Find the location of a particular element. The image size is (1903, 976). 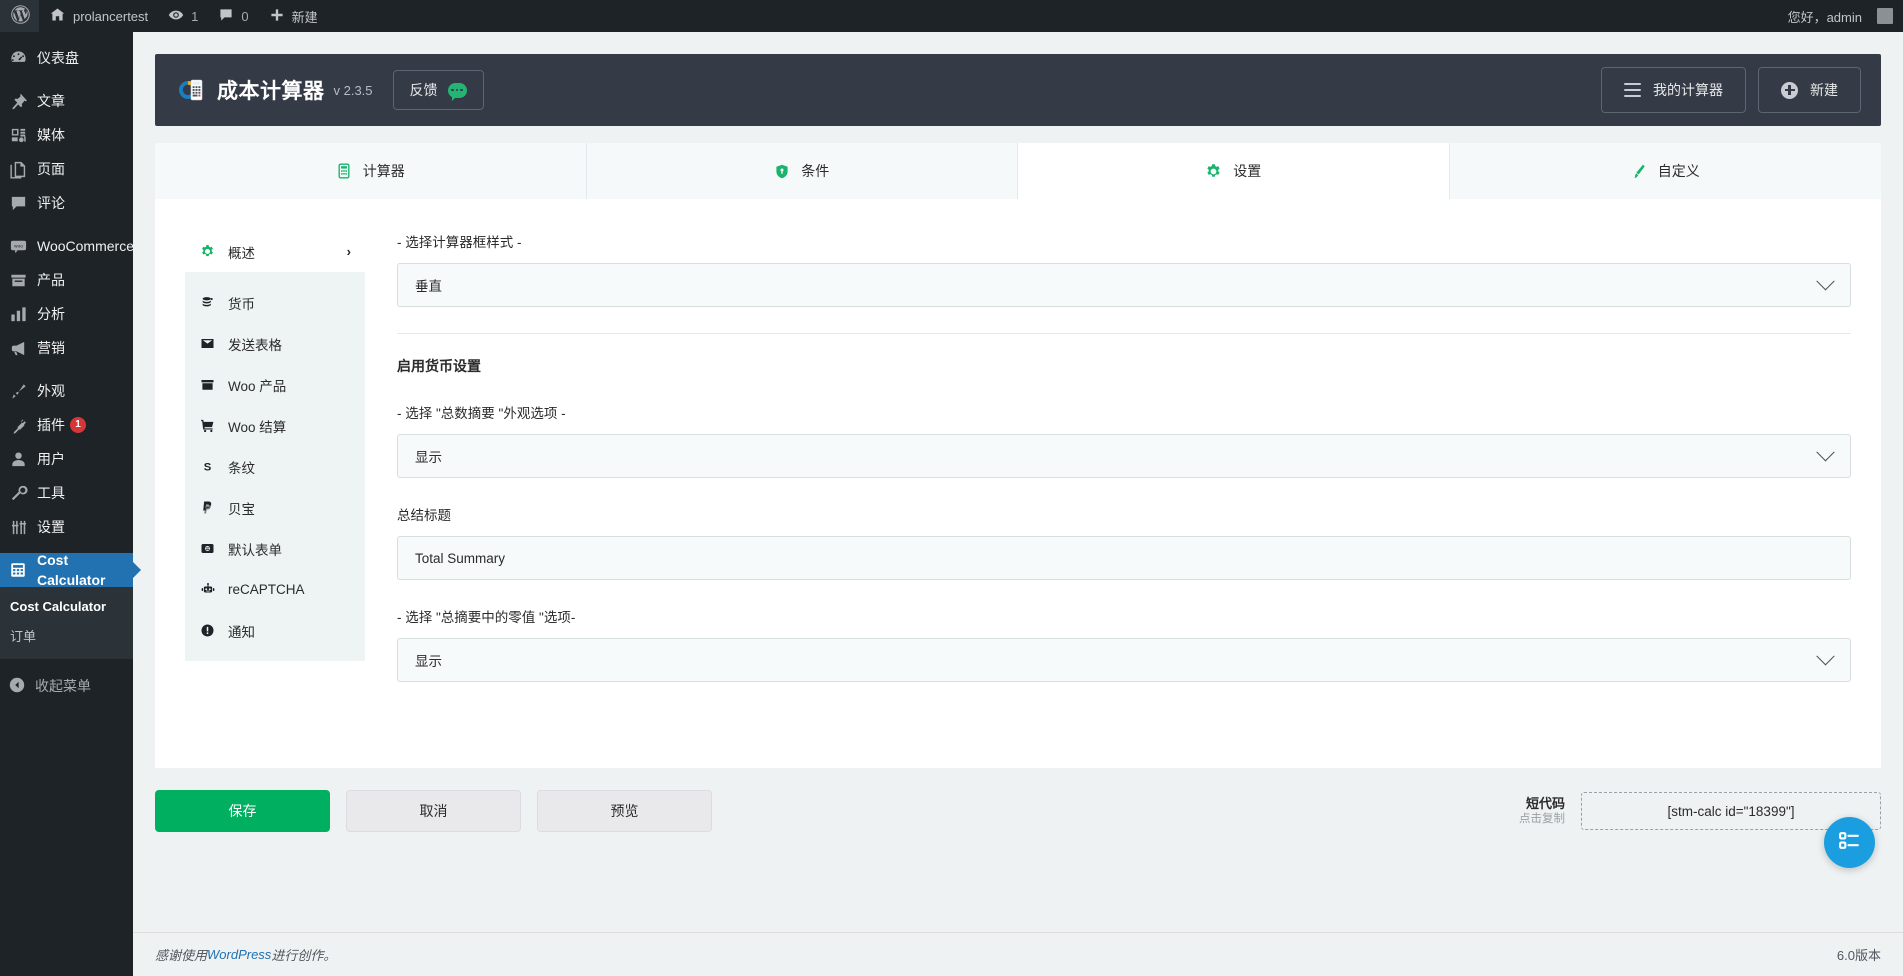

settings-nav-item-woo-checkout: Woo 结算 is located at coordinates (275, 425).